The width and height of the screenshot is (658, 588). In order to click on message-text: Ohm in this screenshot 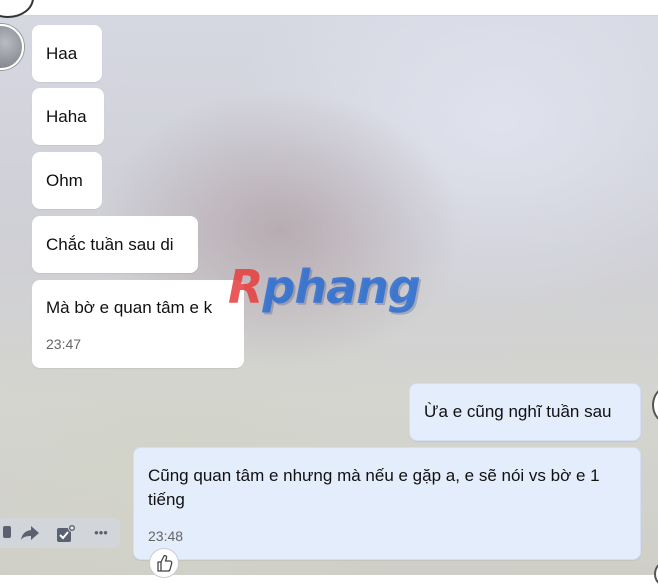, I will do `click(64, 180)`.